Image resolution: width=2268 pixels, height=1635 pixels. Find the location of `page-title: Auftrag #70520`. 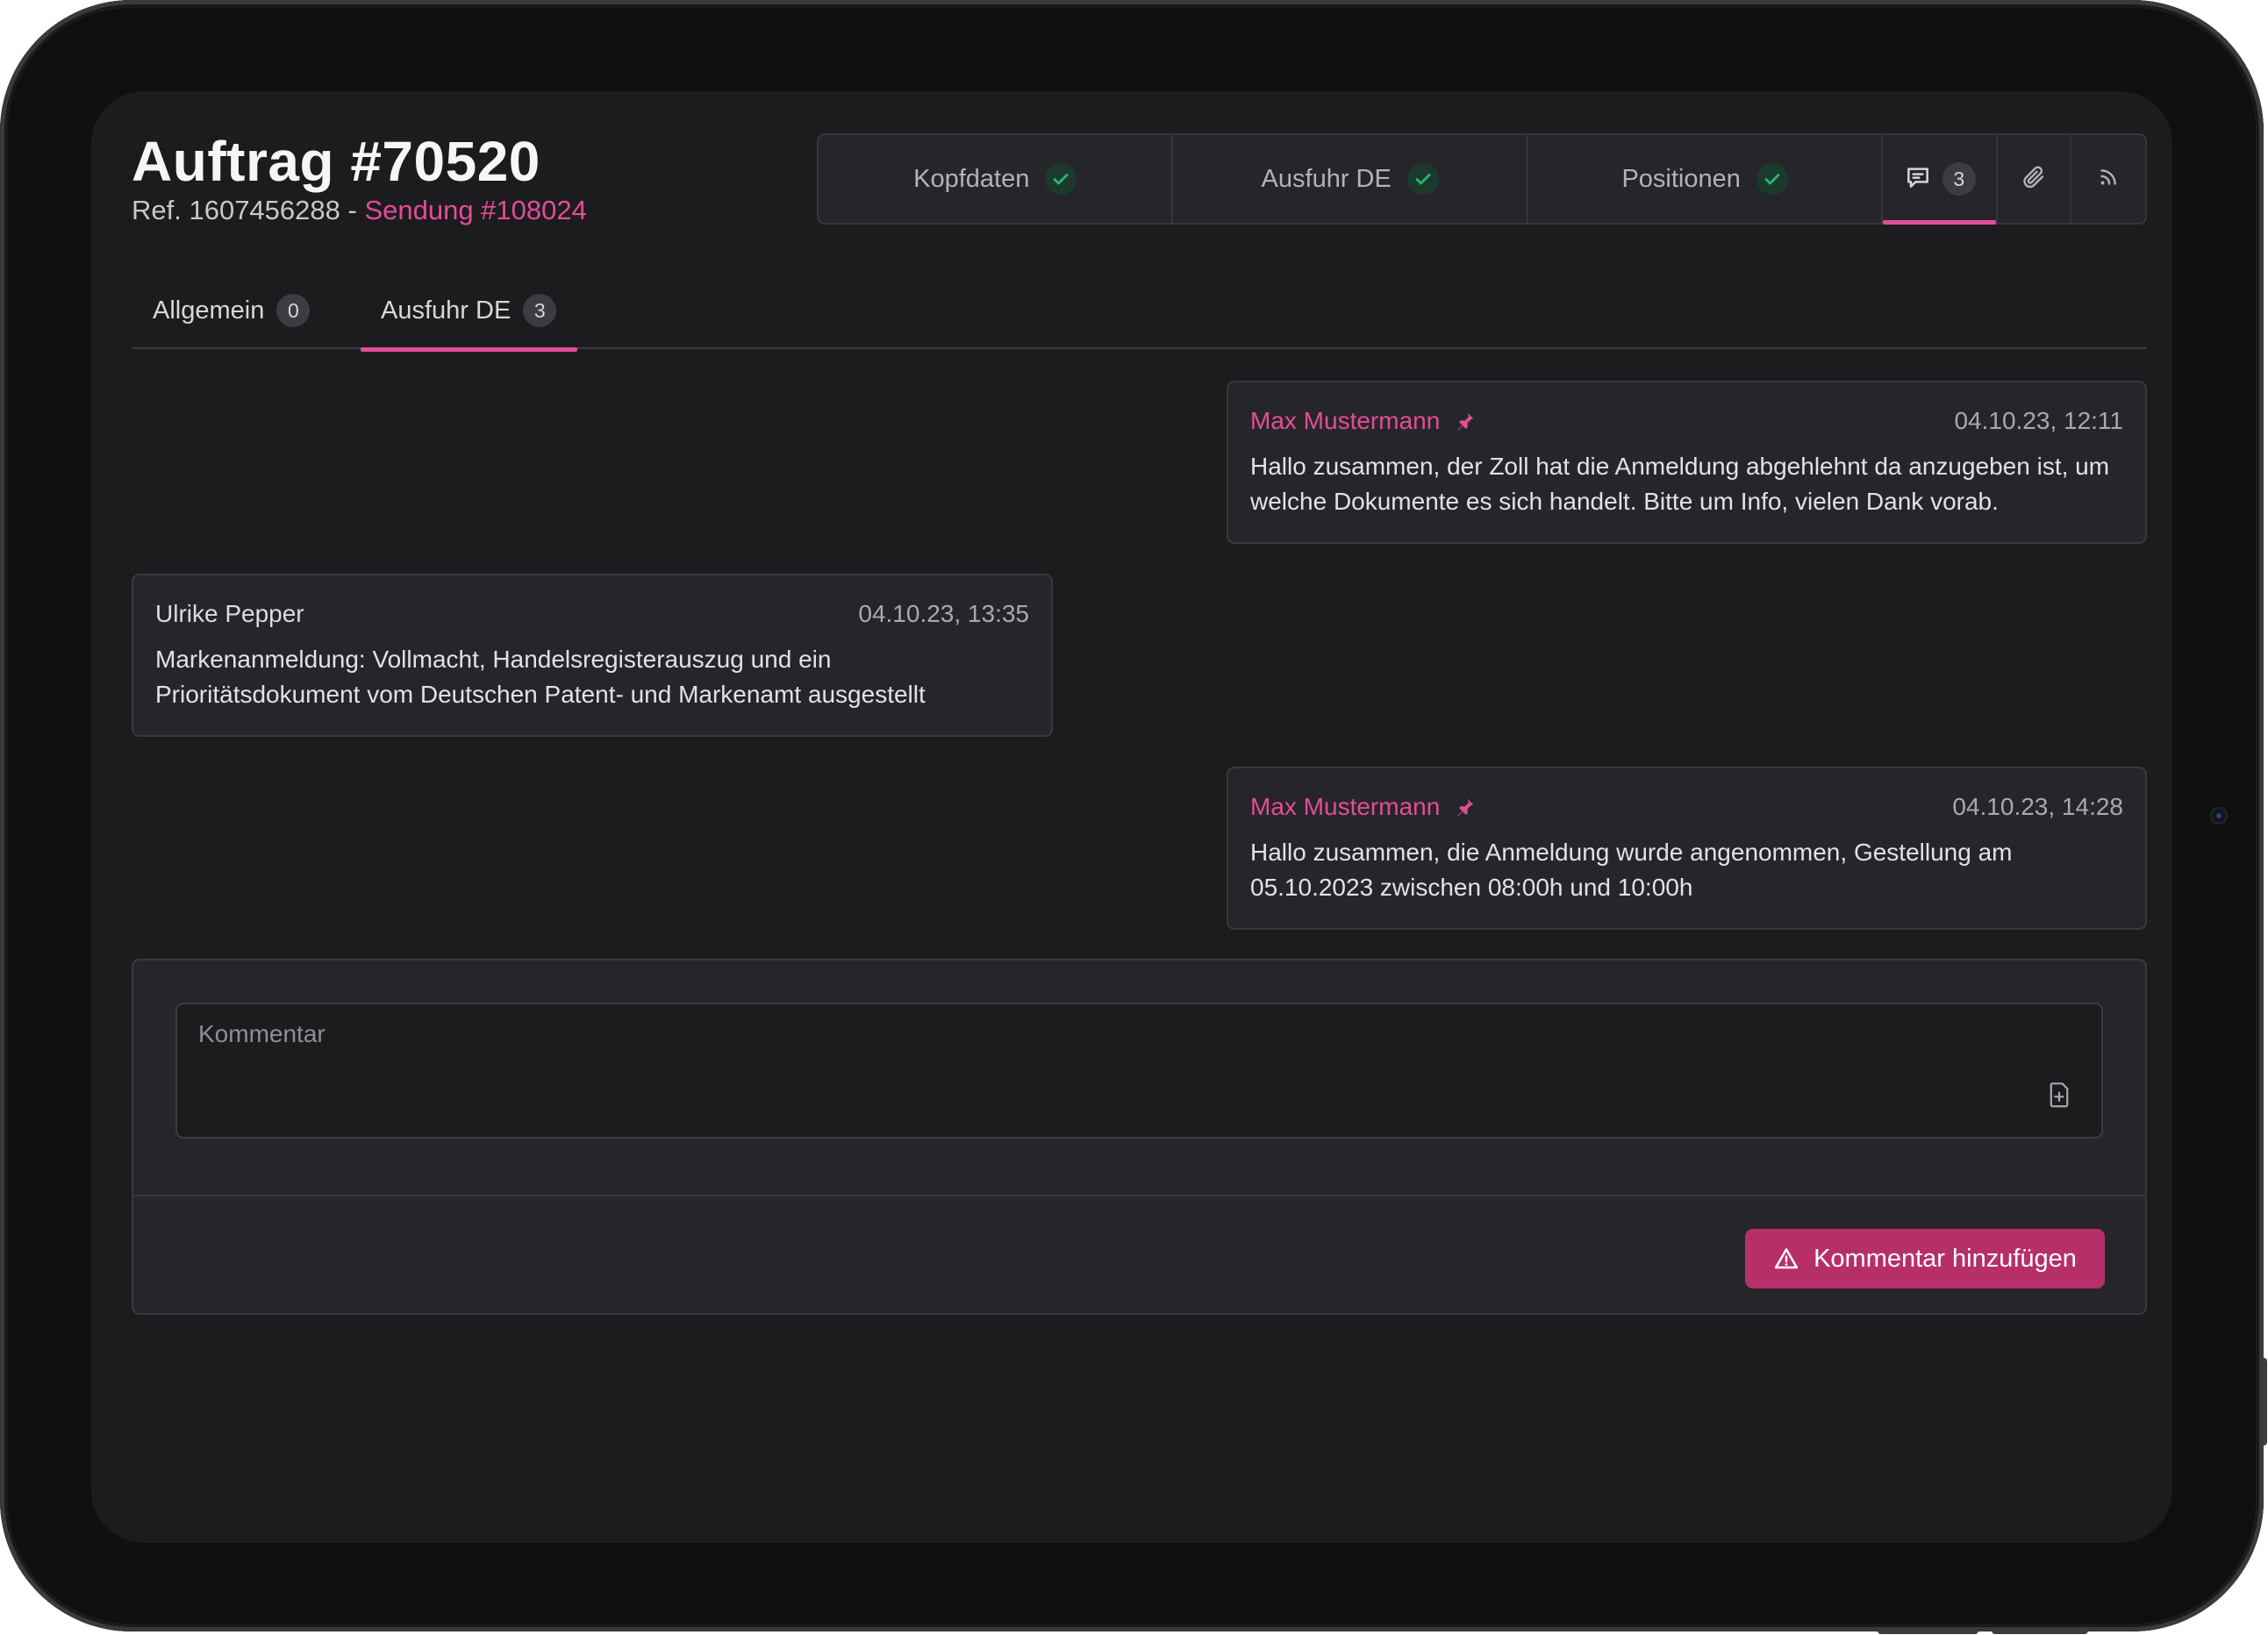

page-title: Auftrag #70520 is located at coordinates (336, 161).